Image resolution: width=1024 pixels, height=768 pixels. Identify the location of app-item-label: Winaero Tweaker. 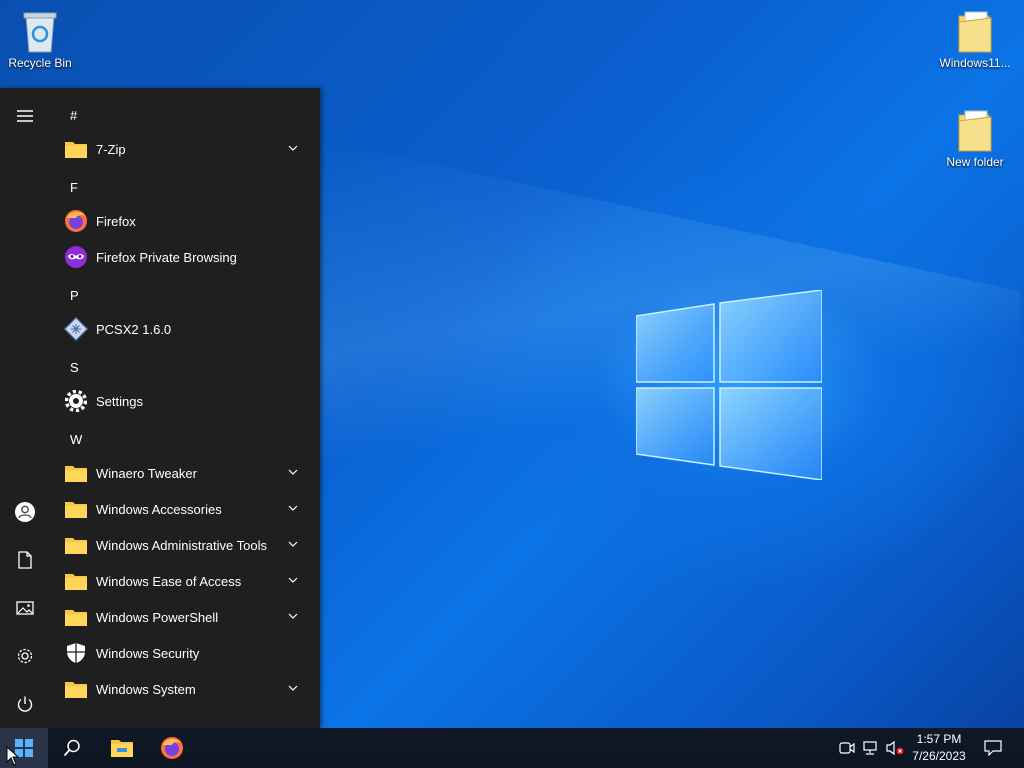
(146, 473).